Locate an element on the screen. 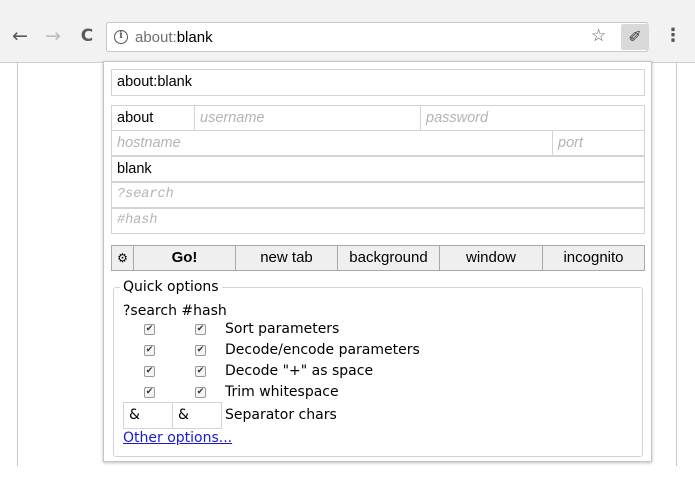 The height and width of the screenshot is (494, 695). separator-chars-label: Separator chars is located at coordinates (281, 415).